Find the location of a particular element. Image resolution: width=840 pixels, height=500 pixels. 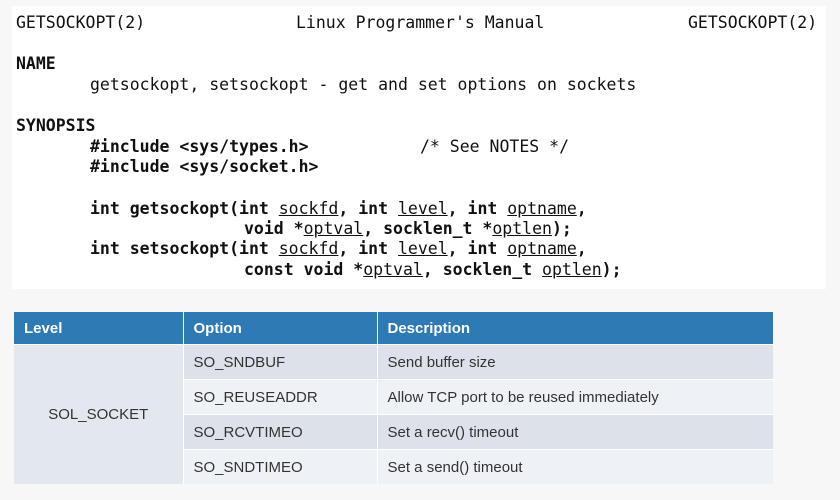

name-heading: NAME is located at coordinates (36, 63).